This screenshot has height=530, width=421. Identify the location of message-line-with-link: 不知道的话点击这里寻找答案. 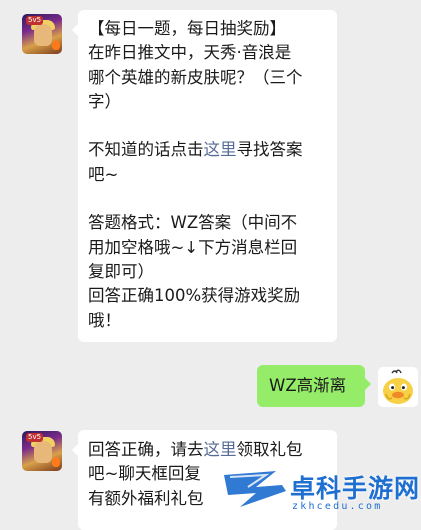
(207, 150).